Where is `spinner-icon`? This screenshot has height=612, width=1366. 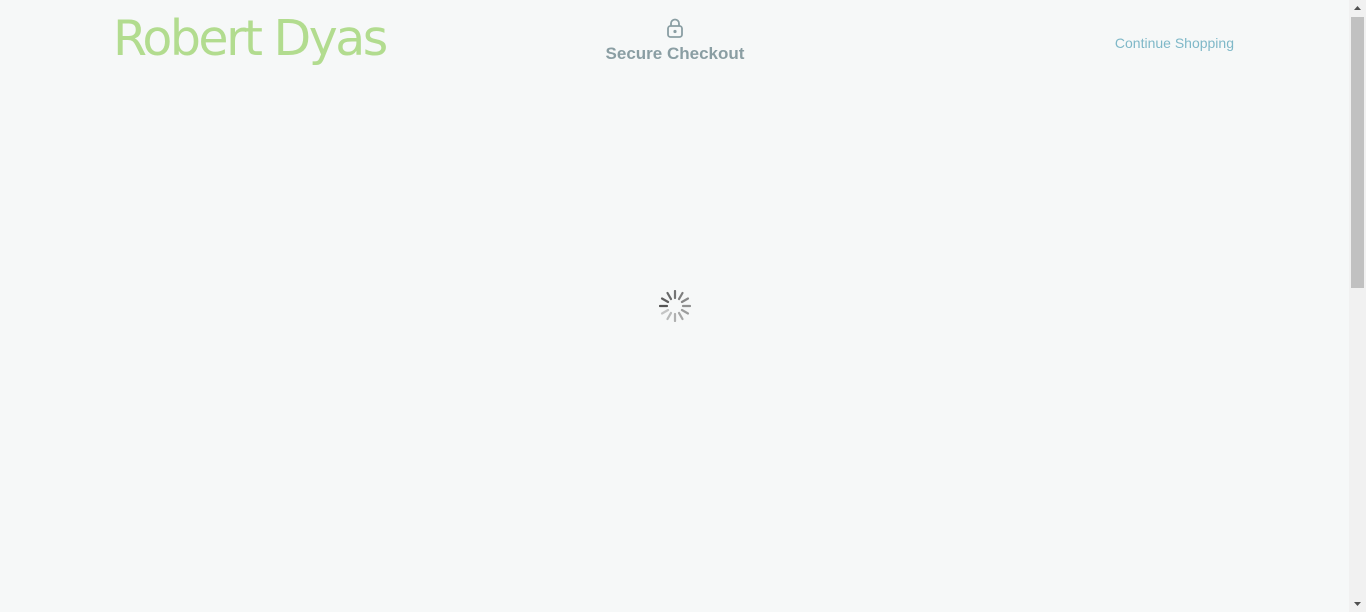 spinner-icon is located at coordinates (675, 306).